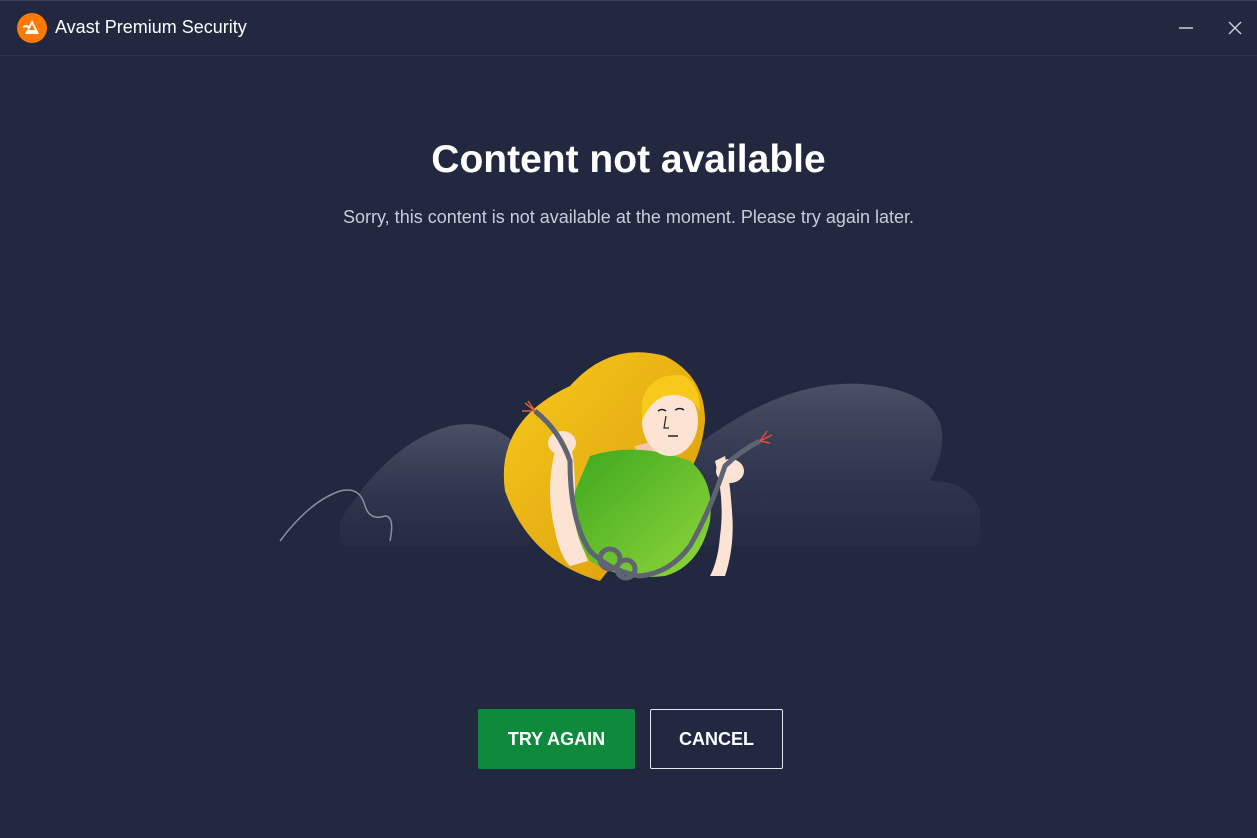 Image resolution: width=1257 pixels, height=838 pixels. What do you see at coordinates (716, 739) in the screenshot?
I see `cancel-button: CANCEL` at bounding box center [716, 739].